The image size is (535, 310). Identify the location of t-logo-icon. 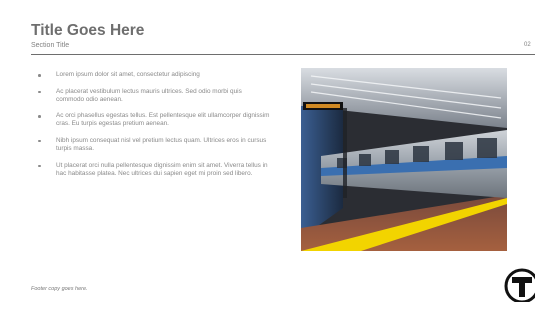
(519, 285).